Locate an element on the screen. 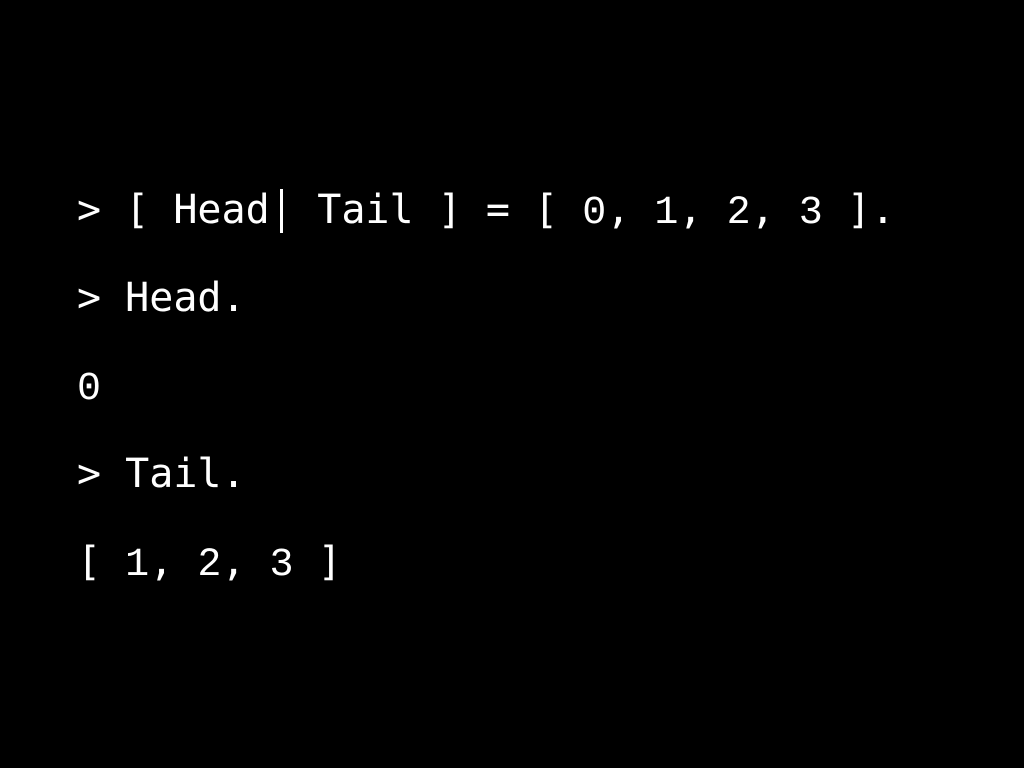 The height and width of the screenshot is (768, 1024). output-list-value-1: 1 is located at coordinates (137, 565).